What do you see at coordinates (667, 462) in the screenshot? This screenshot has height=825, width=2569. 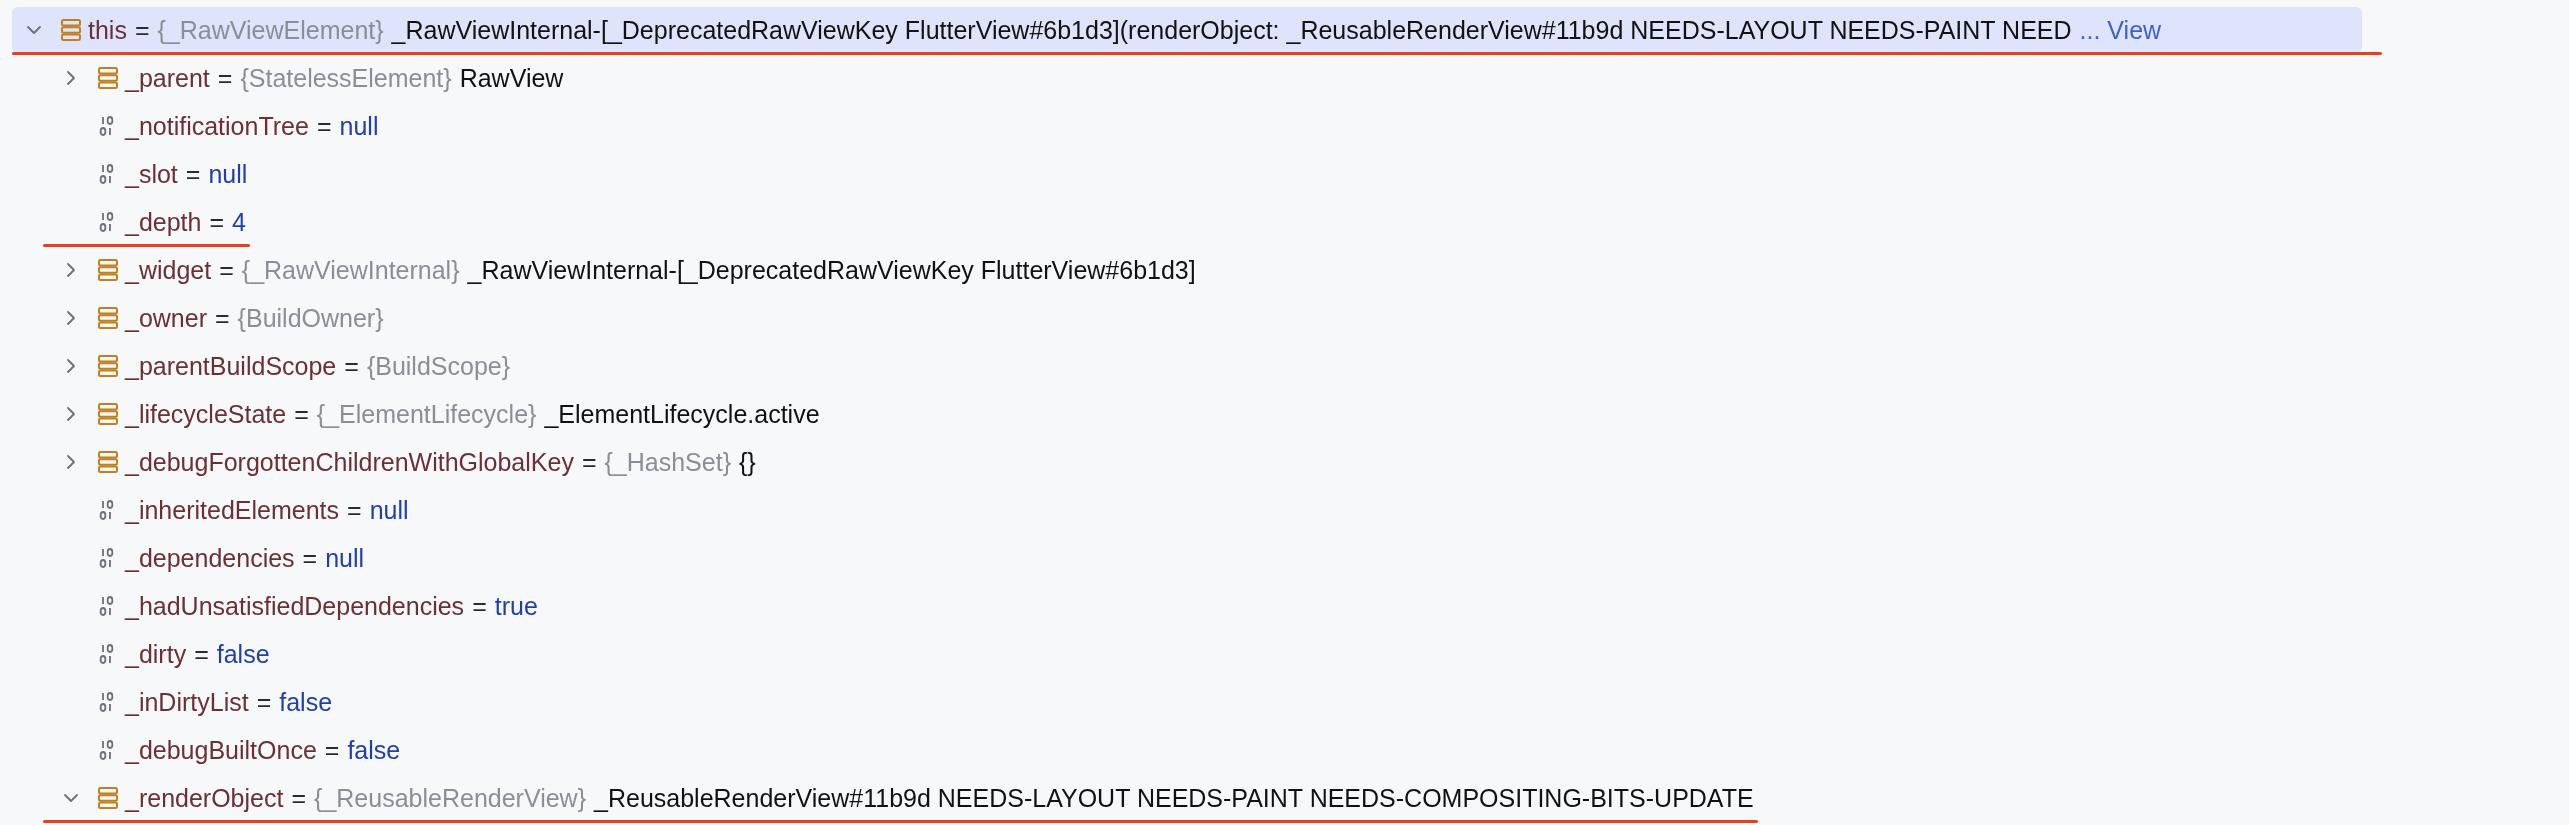 I see `type-label: {_HashSet}` at bounding box center [667, 462].